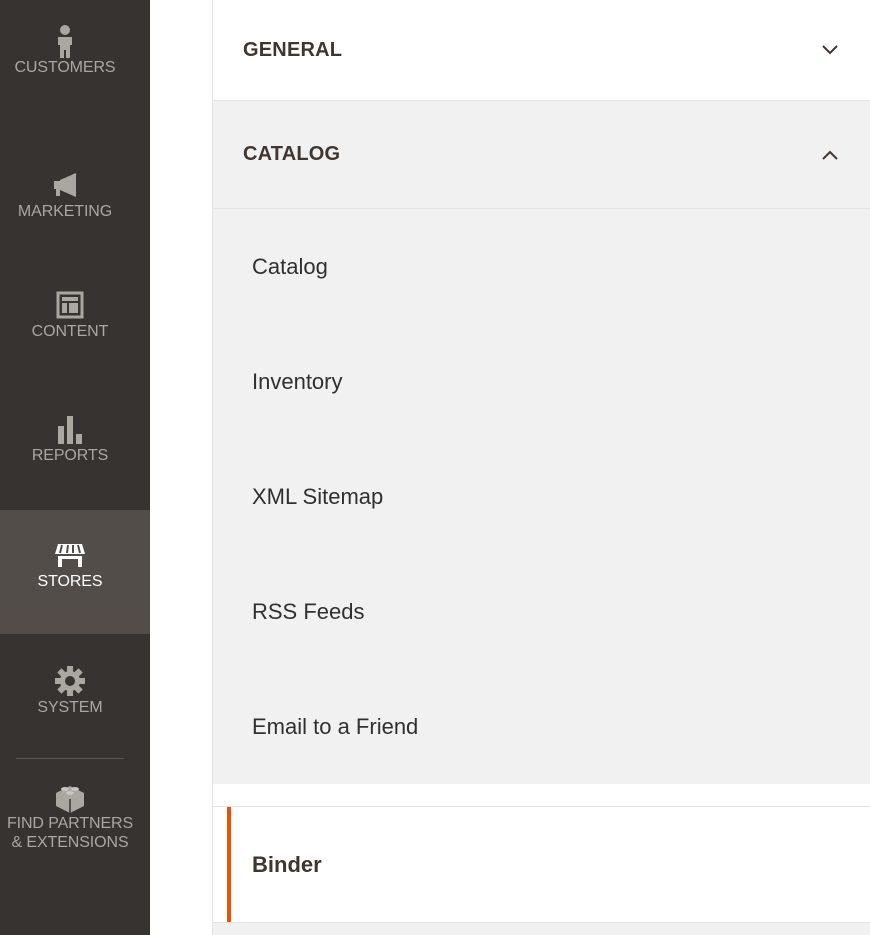 The width and height of the screenshot is (870, 935). Describe the element at coordinates (541, 381) in the screenshot. I see `tab-inventory: Inventory` at that location.